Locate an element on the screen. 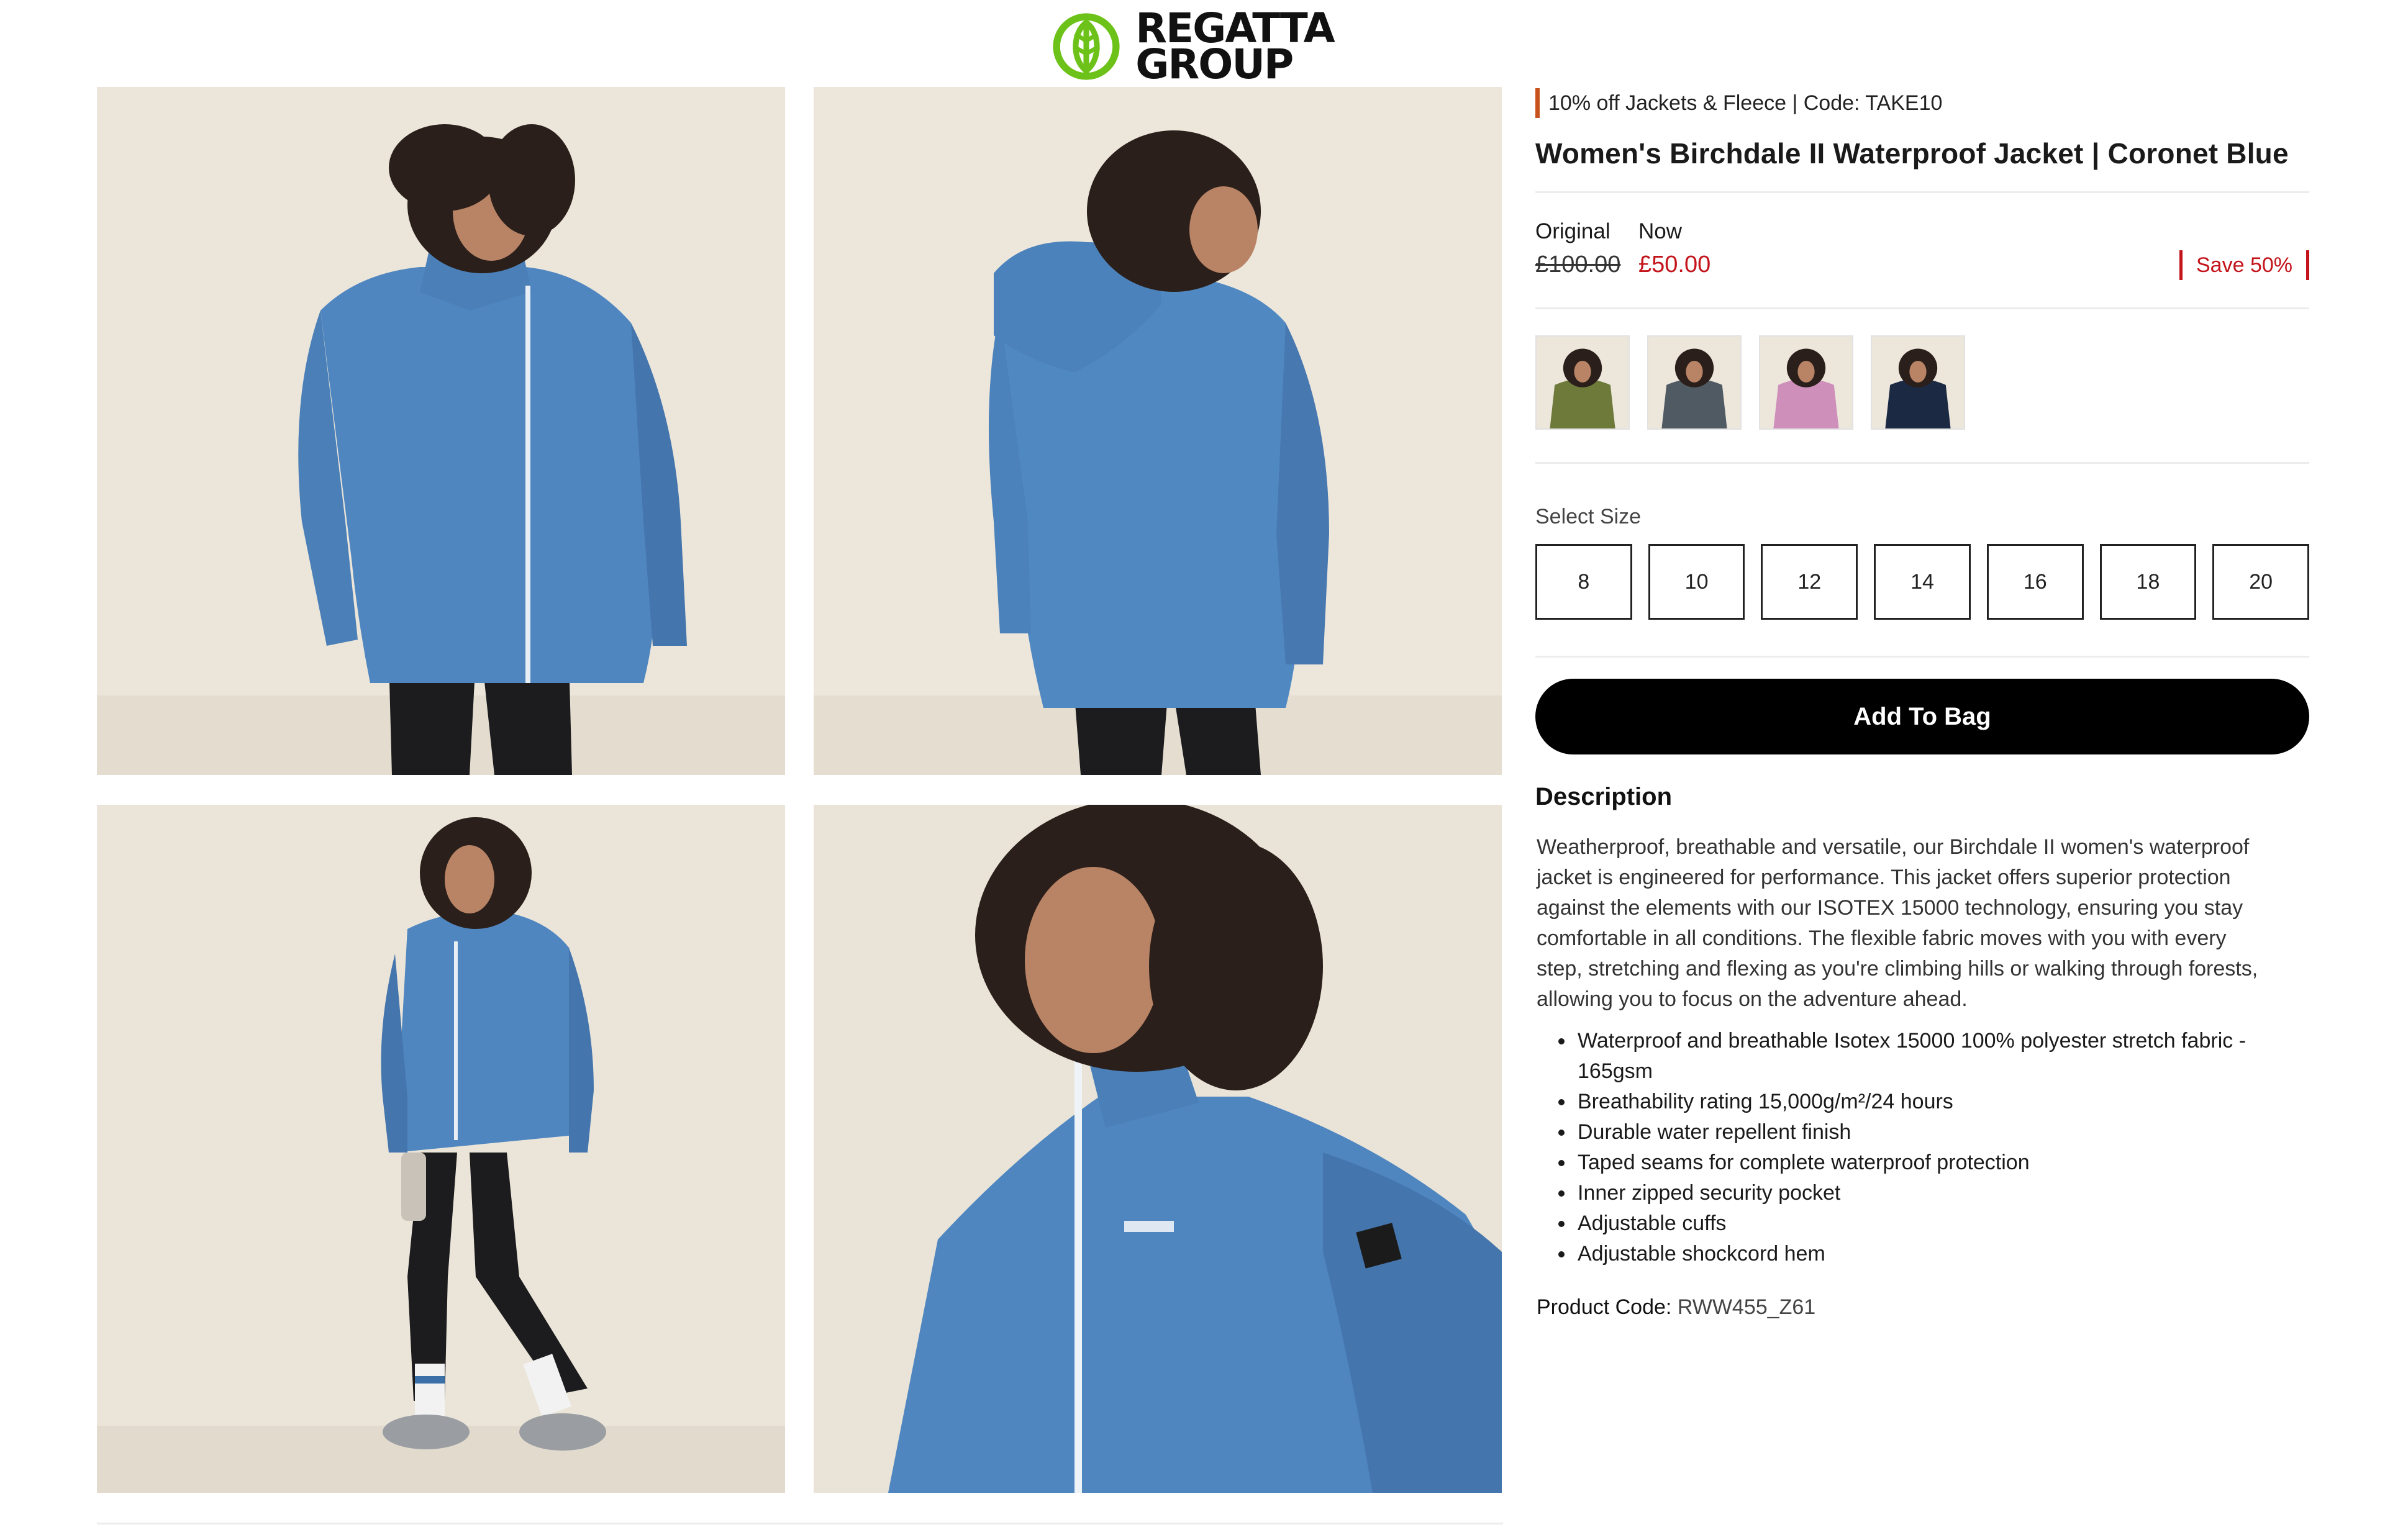 This screenshot has width=2385, height=1540. size-option-18: 18 is located at coordinates (2148, 582).